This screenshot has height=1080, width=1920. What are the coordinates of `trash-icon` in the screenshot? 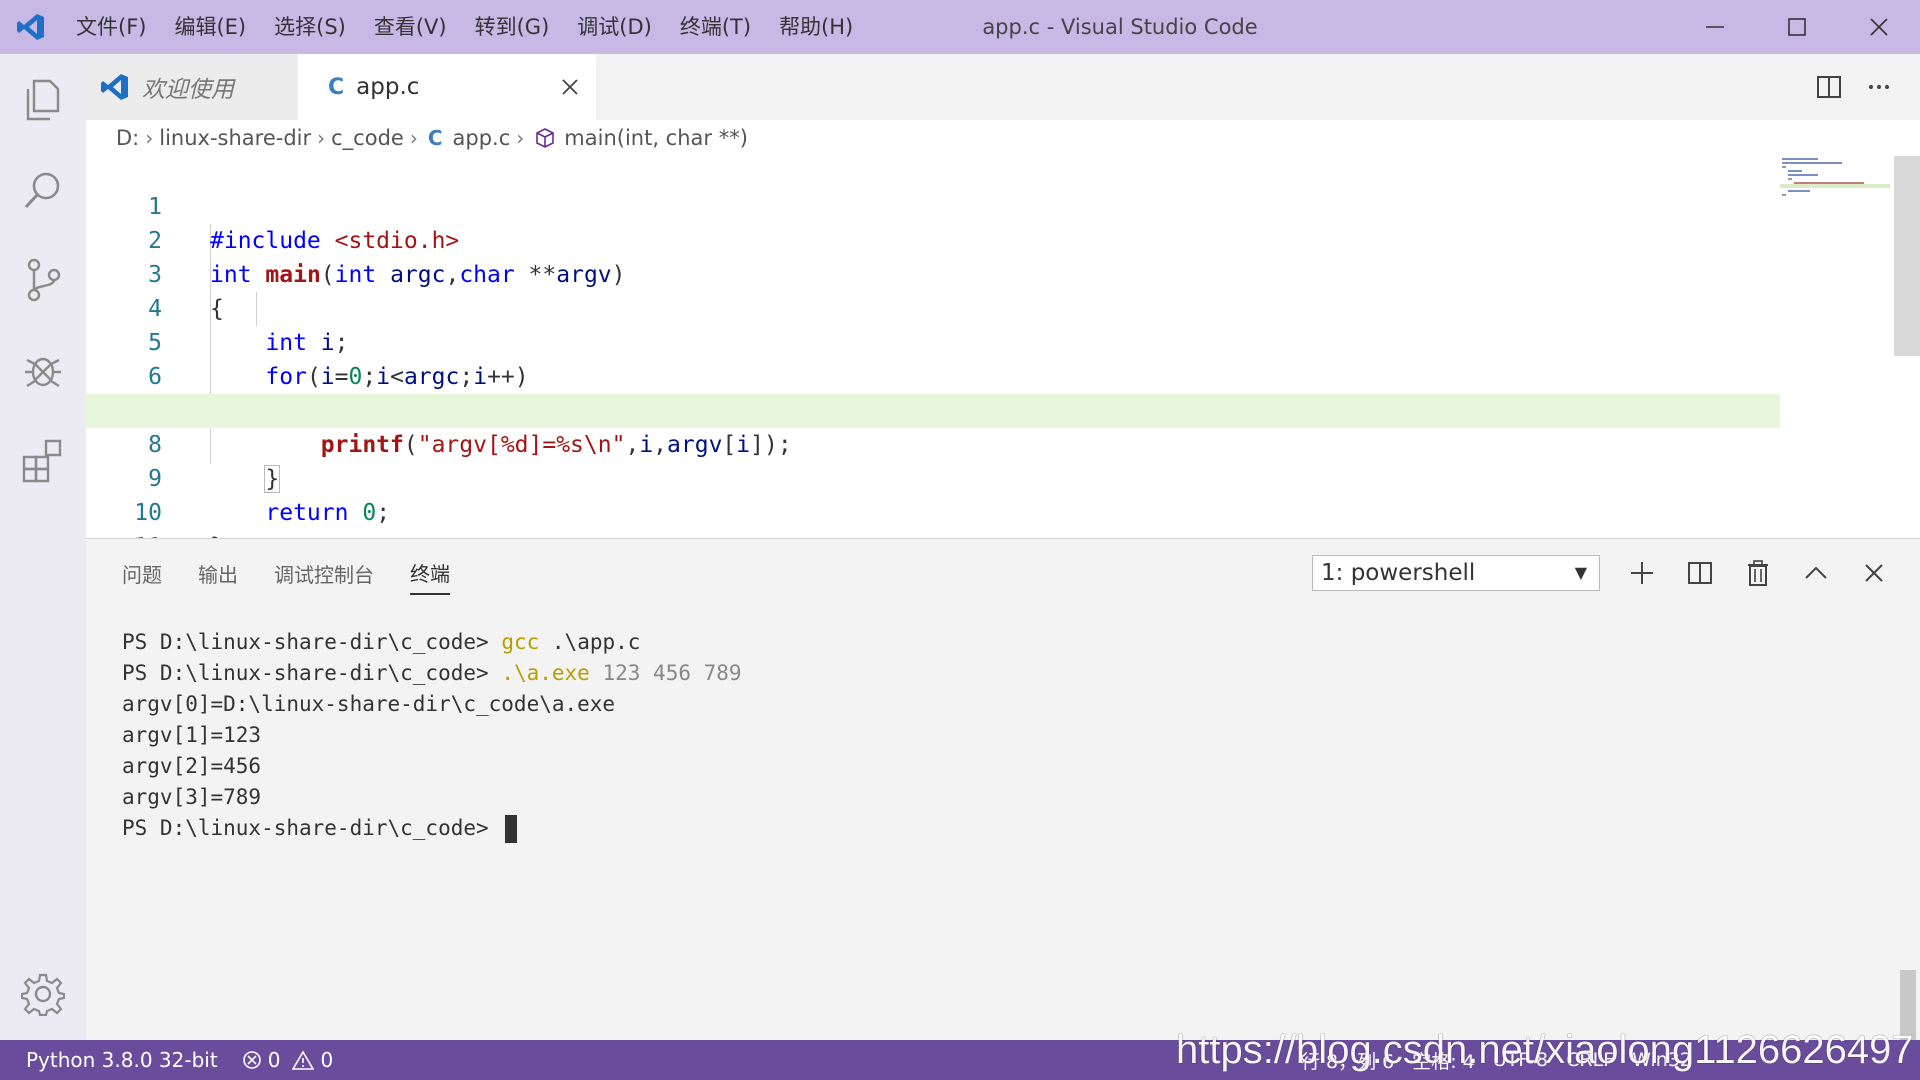 It's located at (1758, 573).